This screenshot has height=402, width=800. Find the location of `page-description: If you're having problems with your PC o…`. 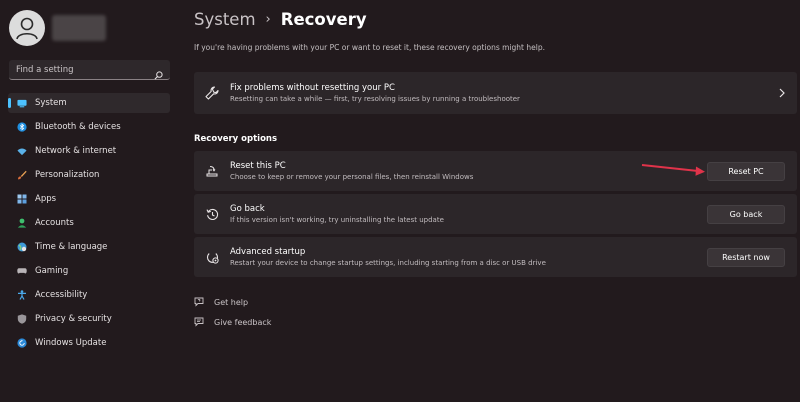

page-description: If you're having problems with your PC o… is located at coordinates (369, 47).